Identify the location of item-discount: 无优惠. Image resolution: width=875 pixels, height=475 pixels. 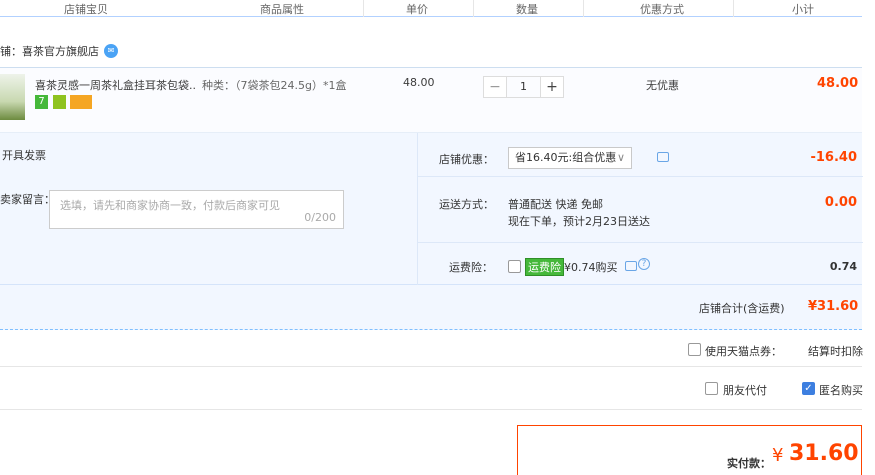
(662, 85).